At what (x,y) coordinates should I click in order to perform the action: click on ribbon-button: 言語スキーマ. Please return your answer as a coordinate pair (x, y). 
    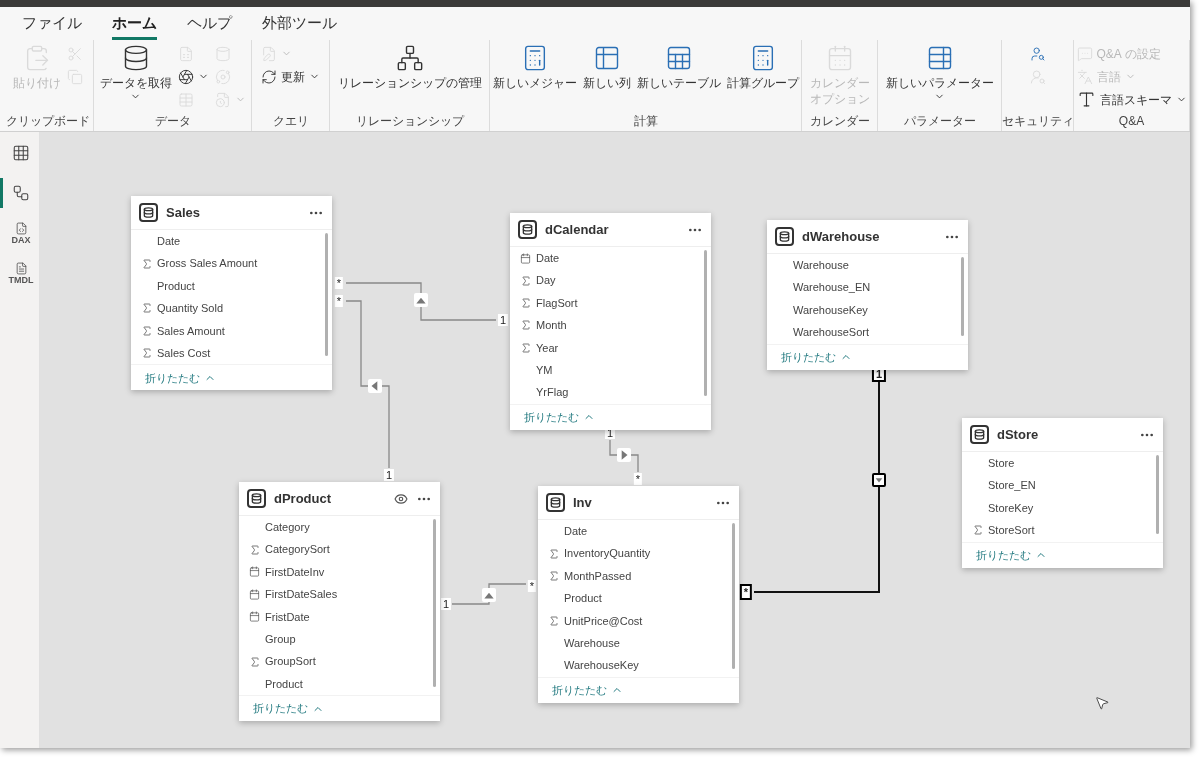
    Looking at the image, I should click on (1131, 99).